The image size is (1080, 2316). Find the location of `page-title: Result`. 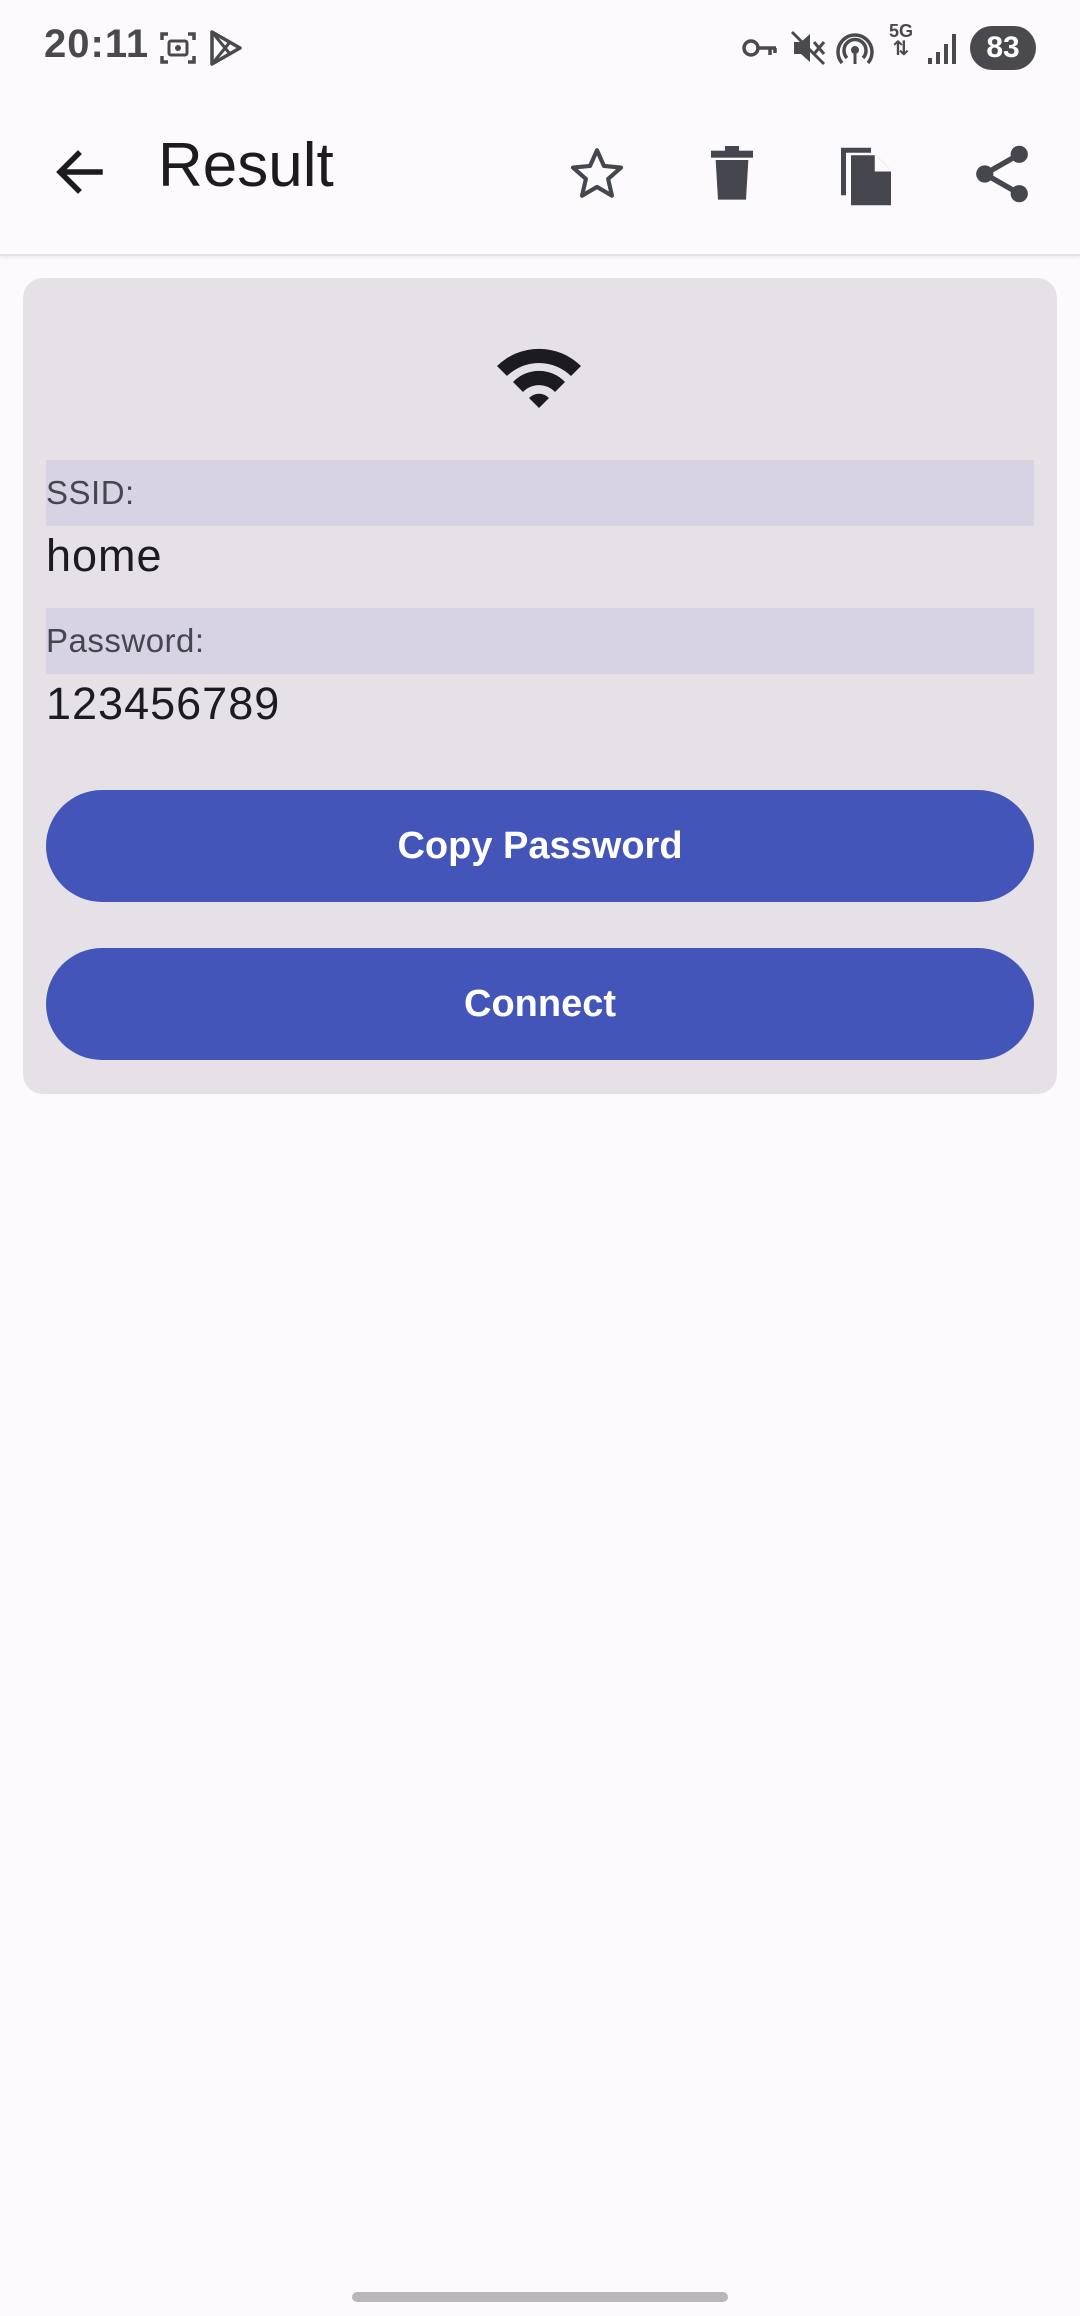

page-title: Result is located at coordinates (246, 165).